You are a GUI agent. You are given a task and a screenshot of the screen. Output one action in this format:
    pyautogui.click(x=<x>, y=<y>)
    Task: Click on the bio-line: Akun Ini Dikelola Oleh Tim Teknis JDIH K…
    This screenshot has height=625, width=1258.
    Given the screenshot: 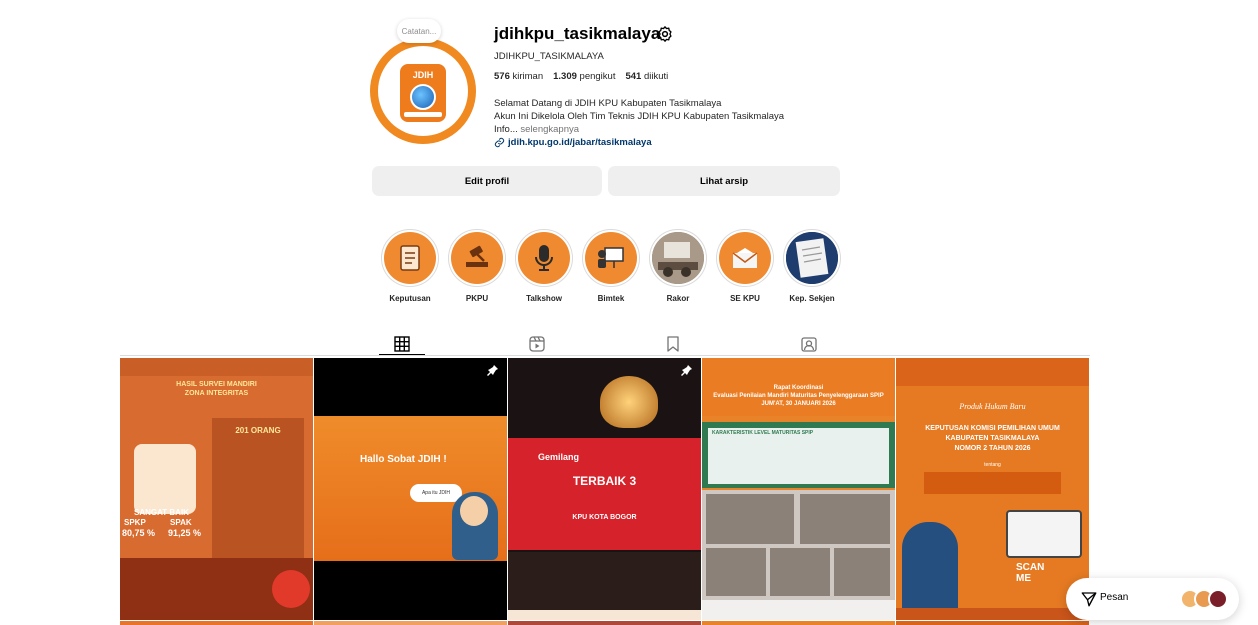 What is the action you would take?
    pyautogui.click(x=639, y=116)
    